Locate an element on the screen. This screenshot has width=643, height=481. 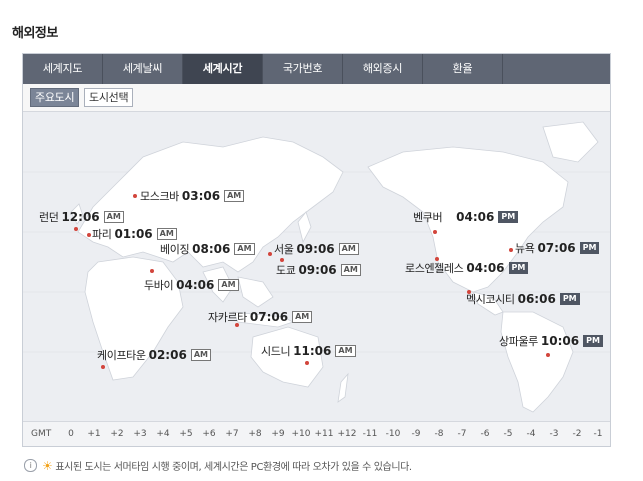
city-time: 06:06 is located at coordinates (536, 299).